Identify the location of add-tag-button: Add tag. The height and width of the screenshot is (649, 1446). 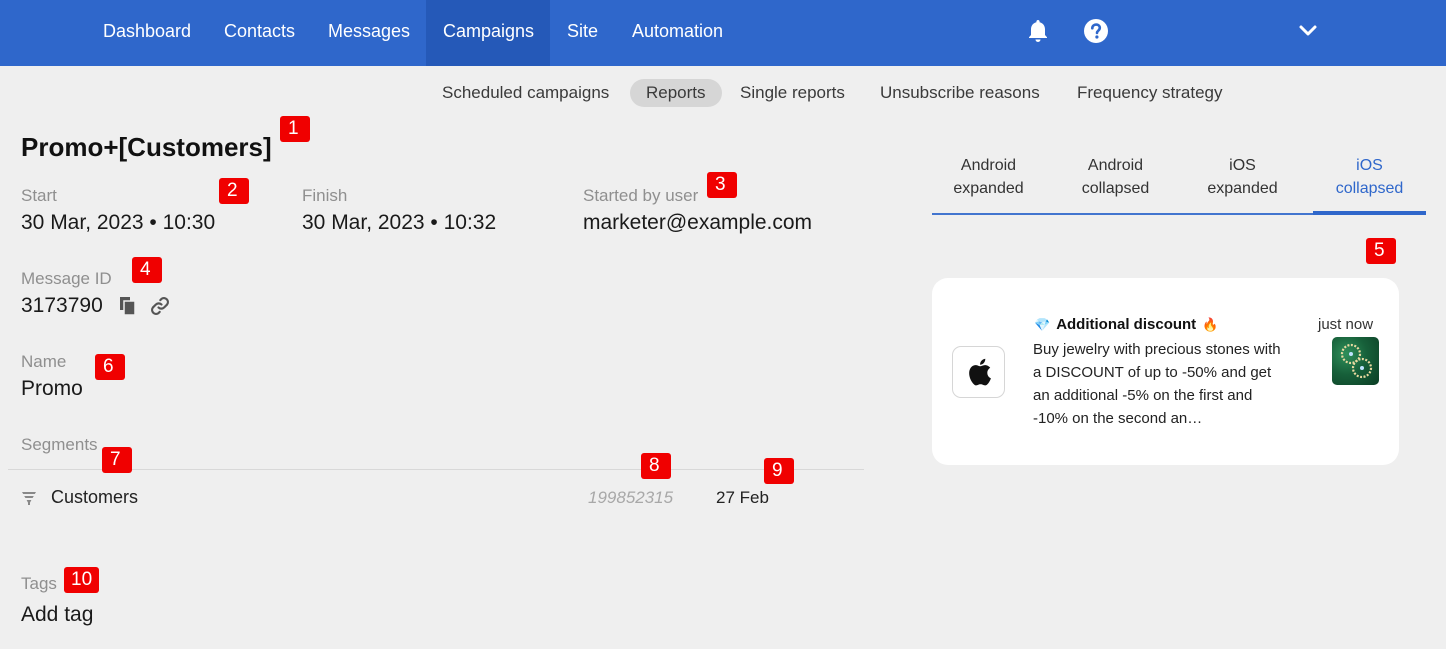
(57, 615).